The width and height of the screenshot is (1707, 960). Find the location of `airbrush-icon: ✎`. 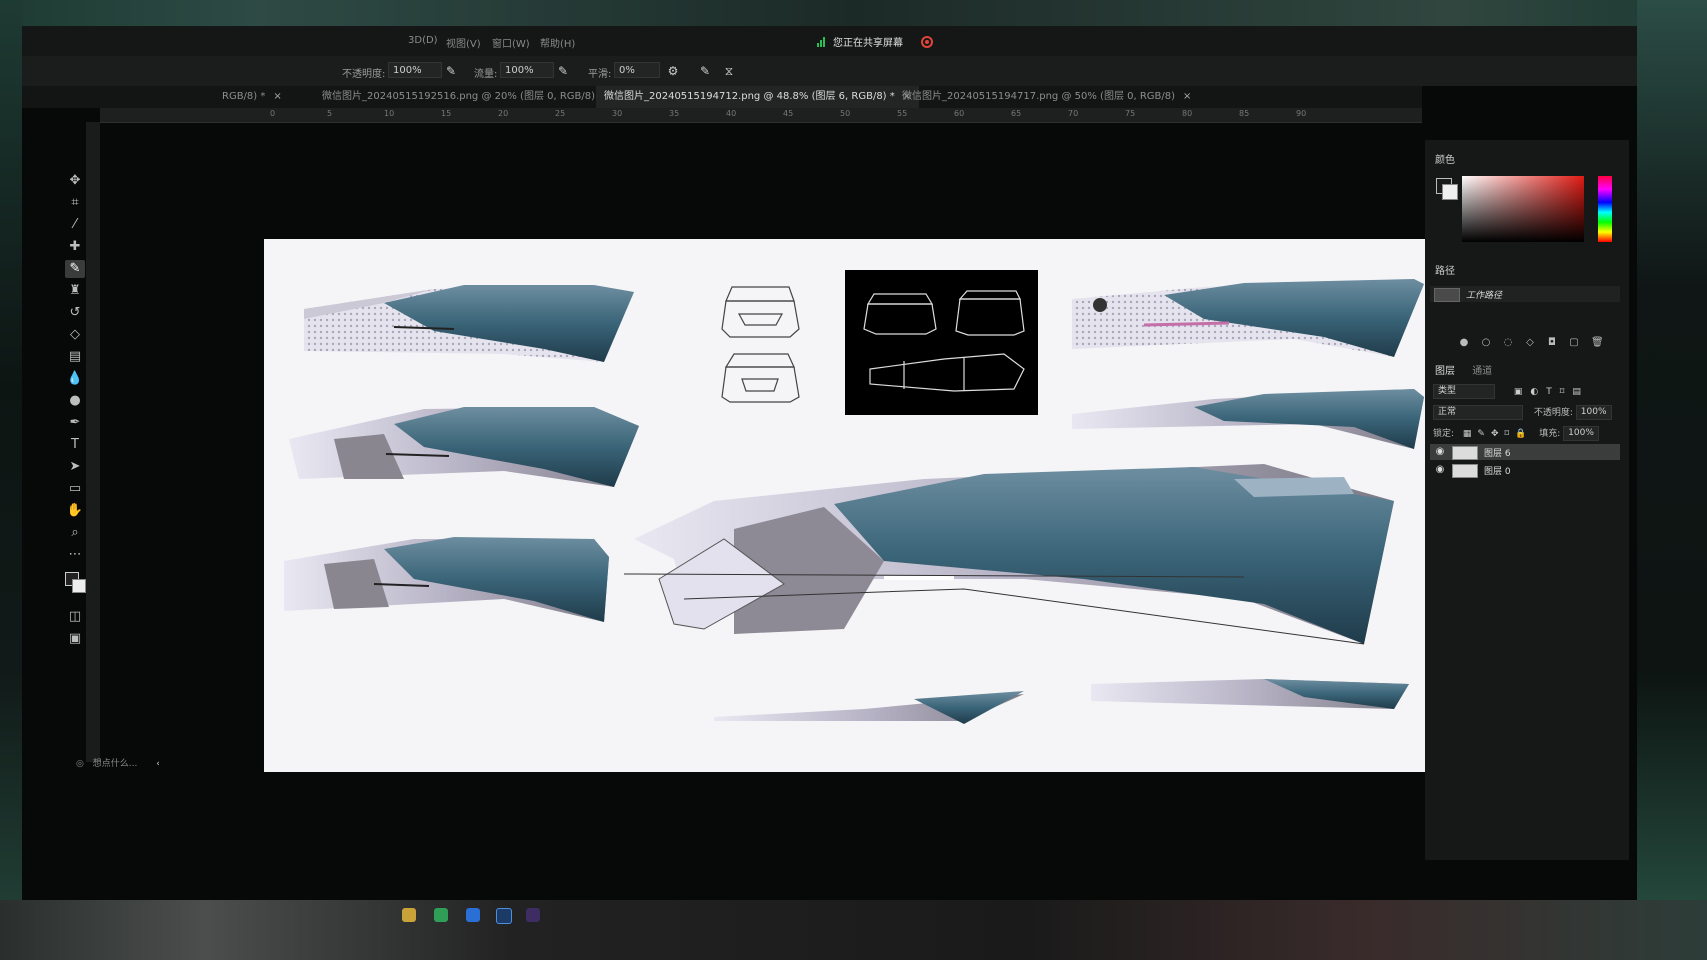

airbrush-icon: ✎ is located at coordinates (563, 71).